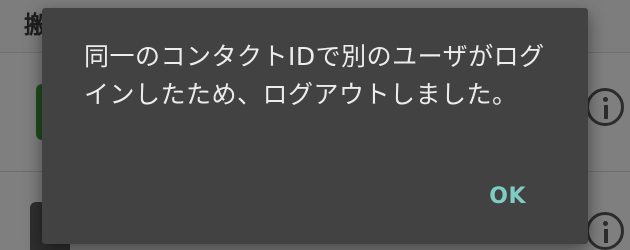 The width and height of the screenshot is (630, 250). I want to click on ok-button: OK, so click(507, 196).